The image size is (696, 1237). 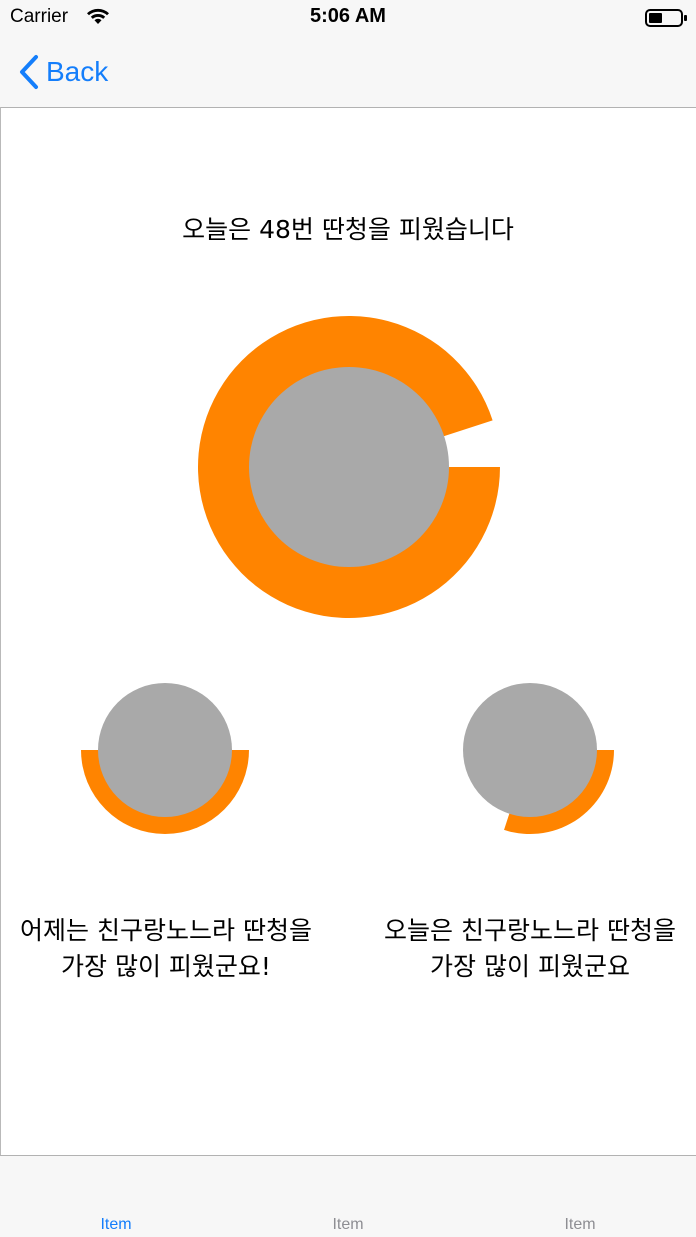 I want to click on tab-item-2: Item, so click(x=348, y=1225).